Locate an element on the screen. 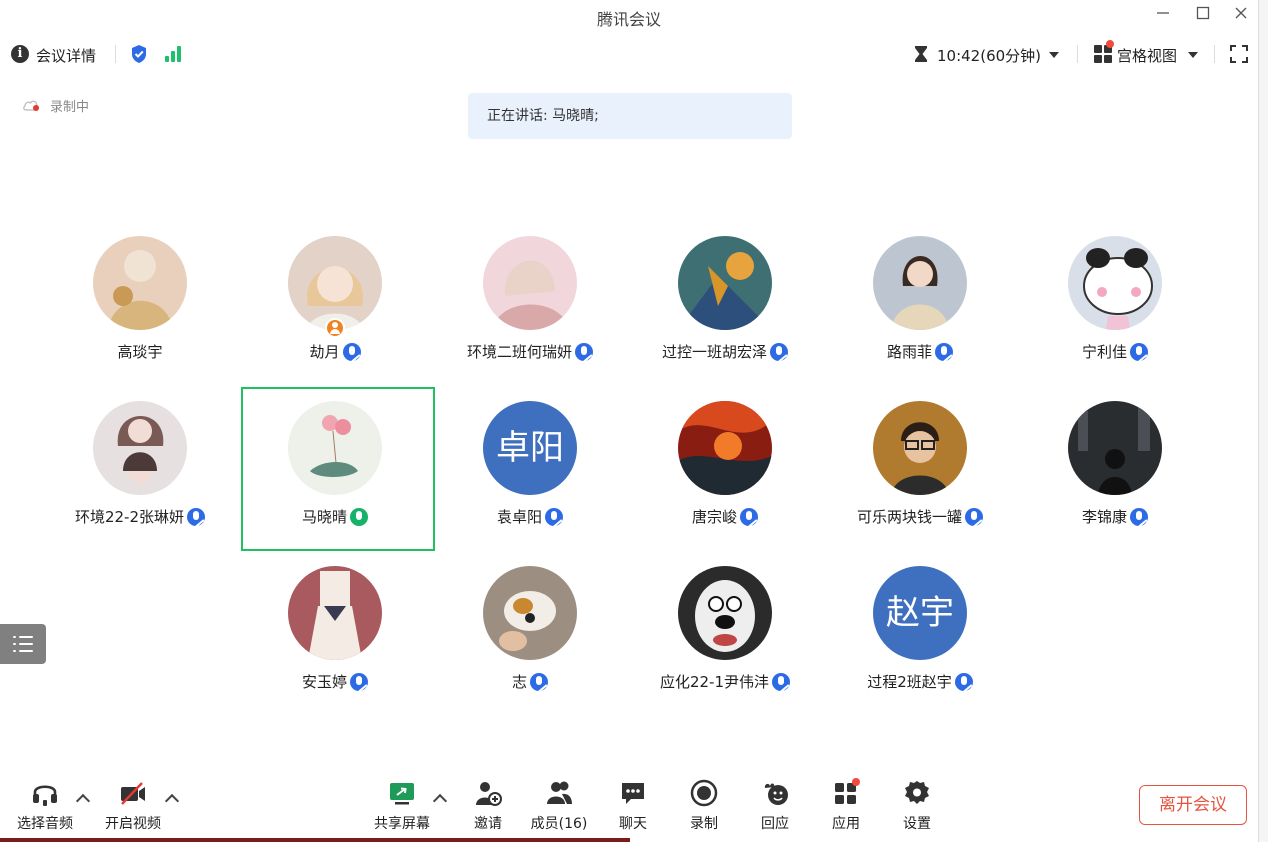 This screenshot has width=1268, height=842. share-screen-icon is located at coordinates (402, 794).